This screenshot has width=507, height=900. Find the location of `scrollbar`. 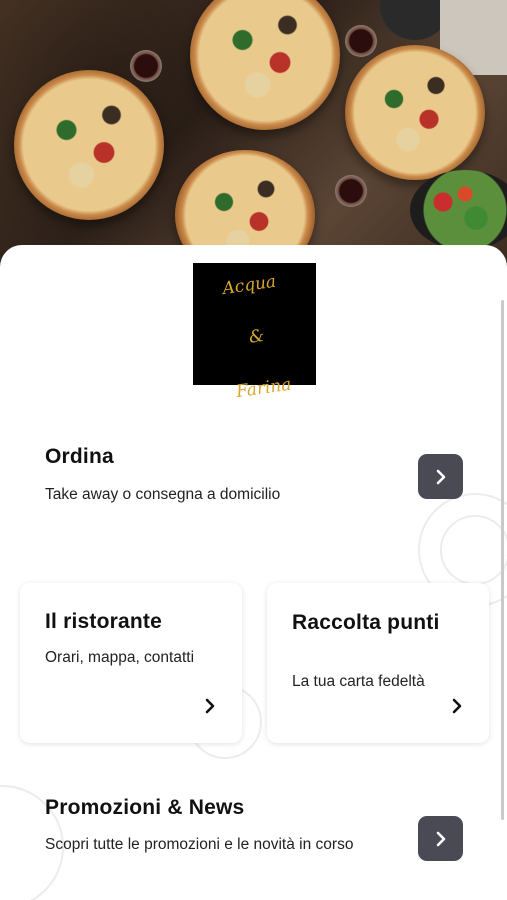

scrollbar is located at coordinates (502, 560).